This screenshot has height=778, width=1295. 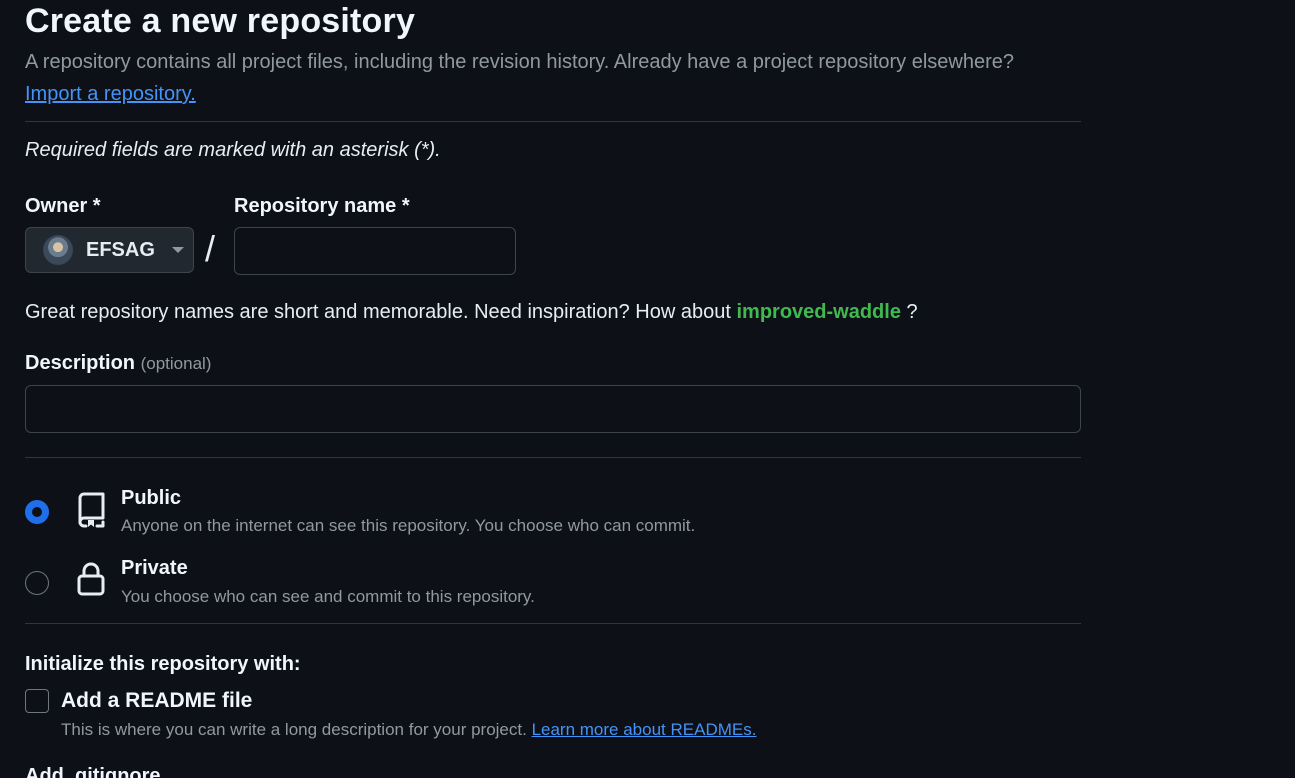 What do you see at coordinates (644, 729) in the screenshot?
I see `learn-more-readmes-link: Learn more about READMEs.` at bounding box center [644, 729].